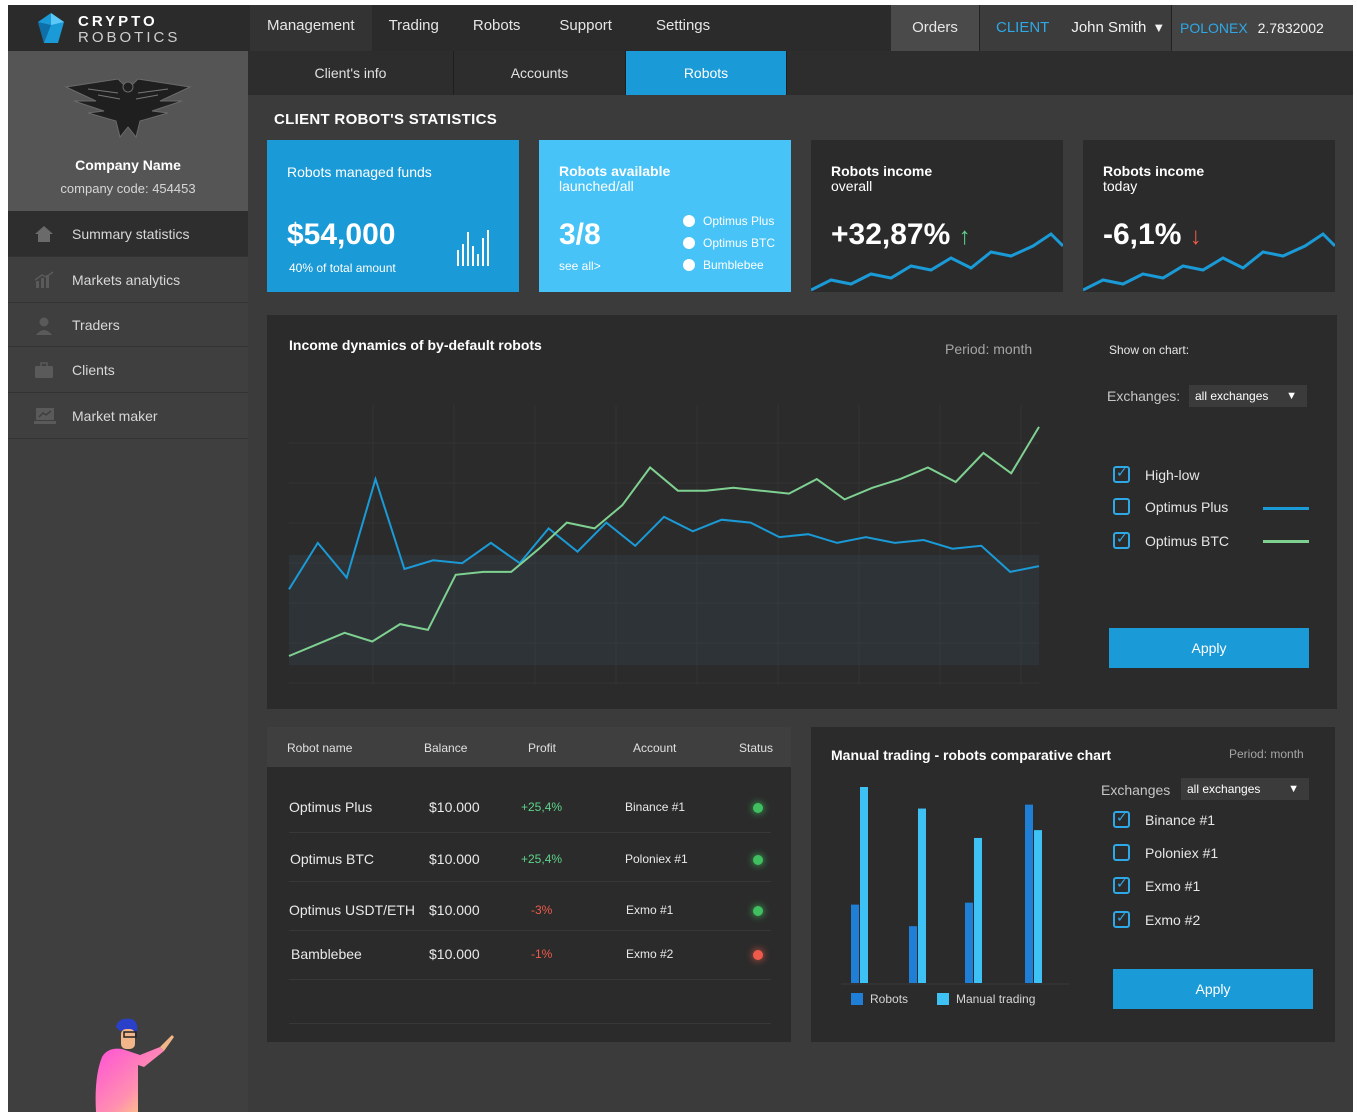 The image size is (1357, 1112). Describe the element at coordinates (542, 859) in the screenshot. I see `cell-profit: +25,4%` at that location.